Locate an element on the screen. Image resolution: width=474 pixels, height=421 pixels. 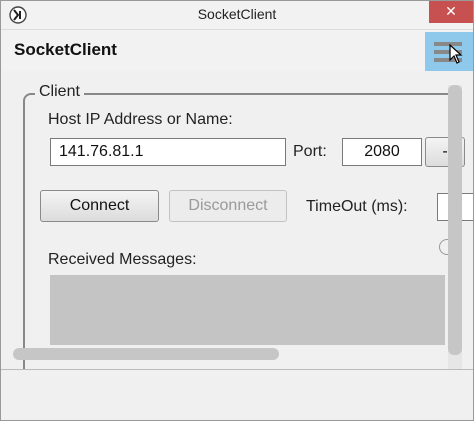
vertical-scrollbar-thumb is located at coordinates (455, 220).